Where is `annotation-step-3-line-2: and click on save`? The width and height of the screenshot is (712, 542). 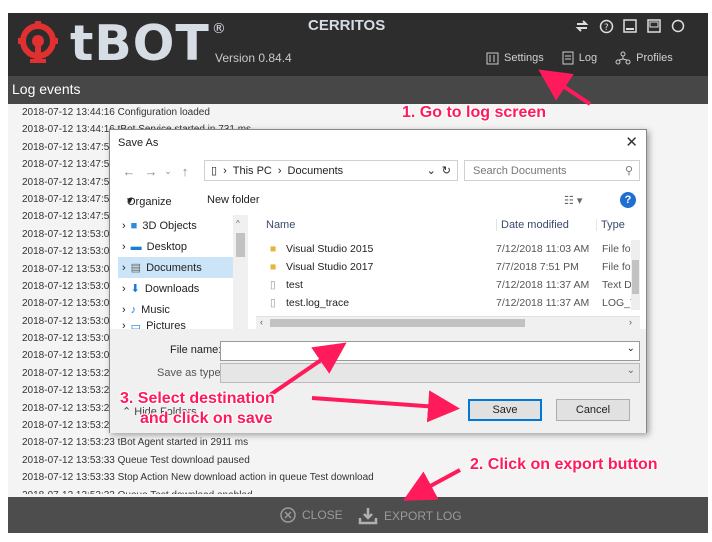 annotation-step-3-line-2: and click on save is located at coordinates (206, 418).